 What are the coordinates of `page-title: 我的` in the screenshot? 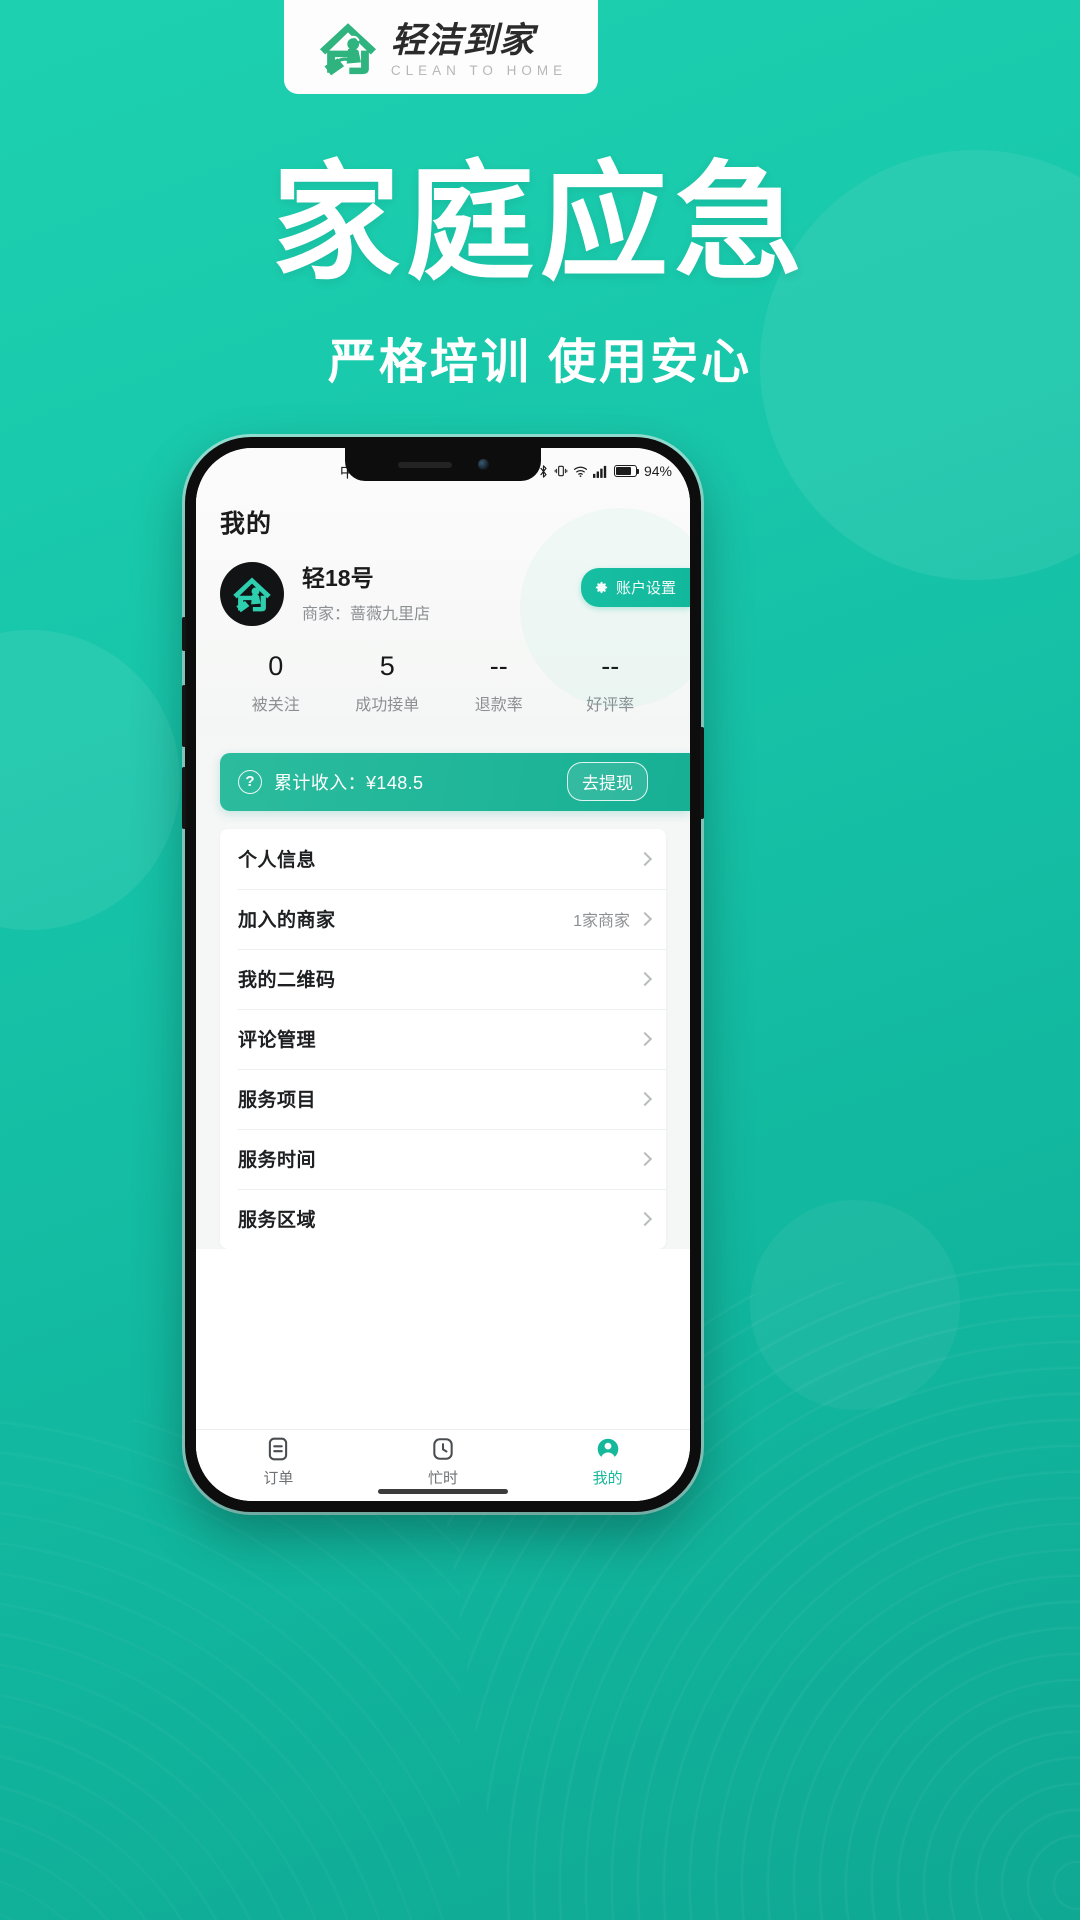 It's located at (246, 524).